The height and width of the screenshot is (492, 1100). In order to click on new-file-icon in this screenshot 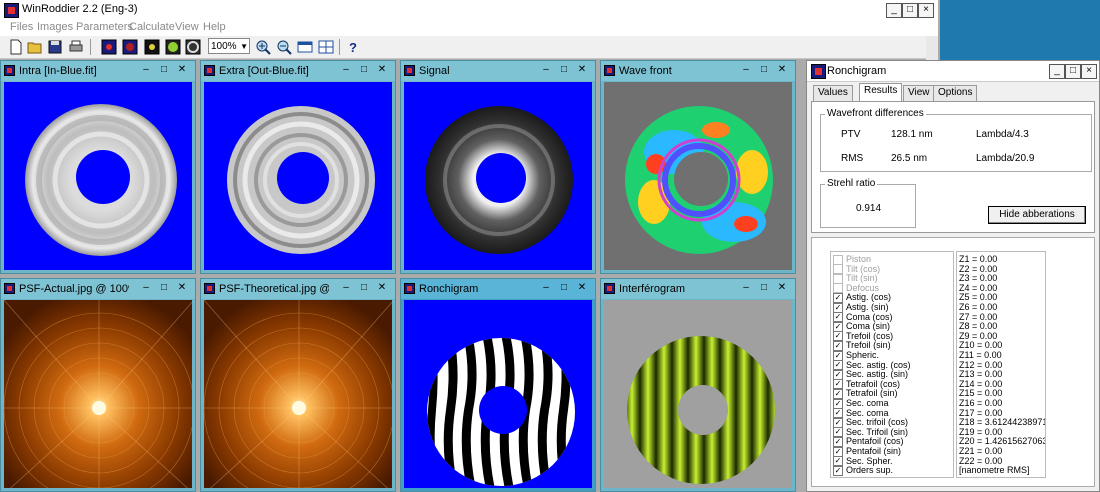, I will do `click(16, 47)`.